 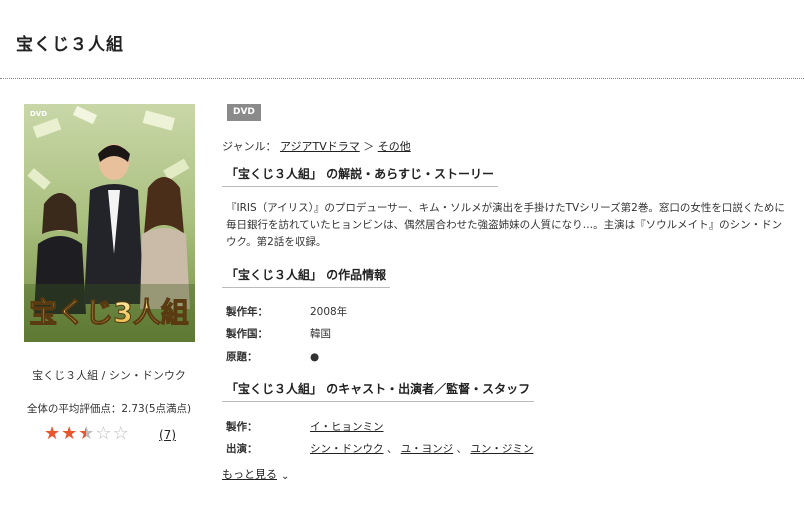 I want to click on genre-breadcrumb: ジャンル： アジアTVドラマ ＞ その他, so click(x=316, y=146).